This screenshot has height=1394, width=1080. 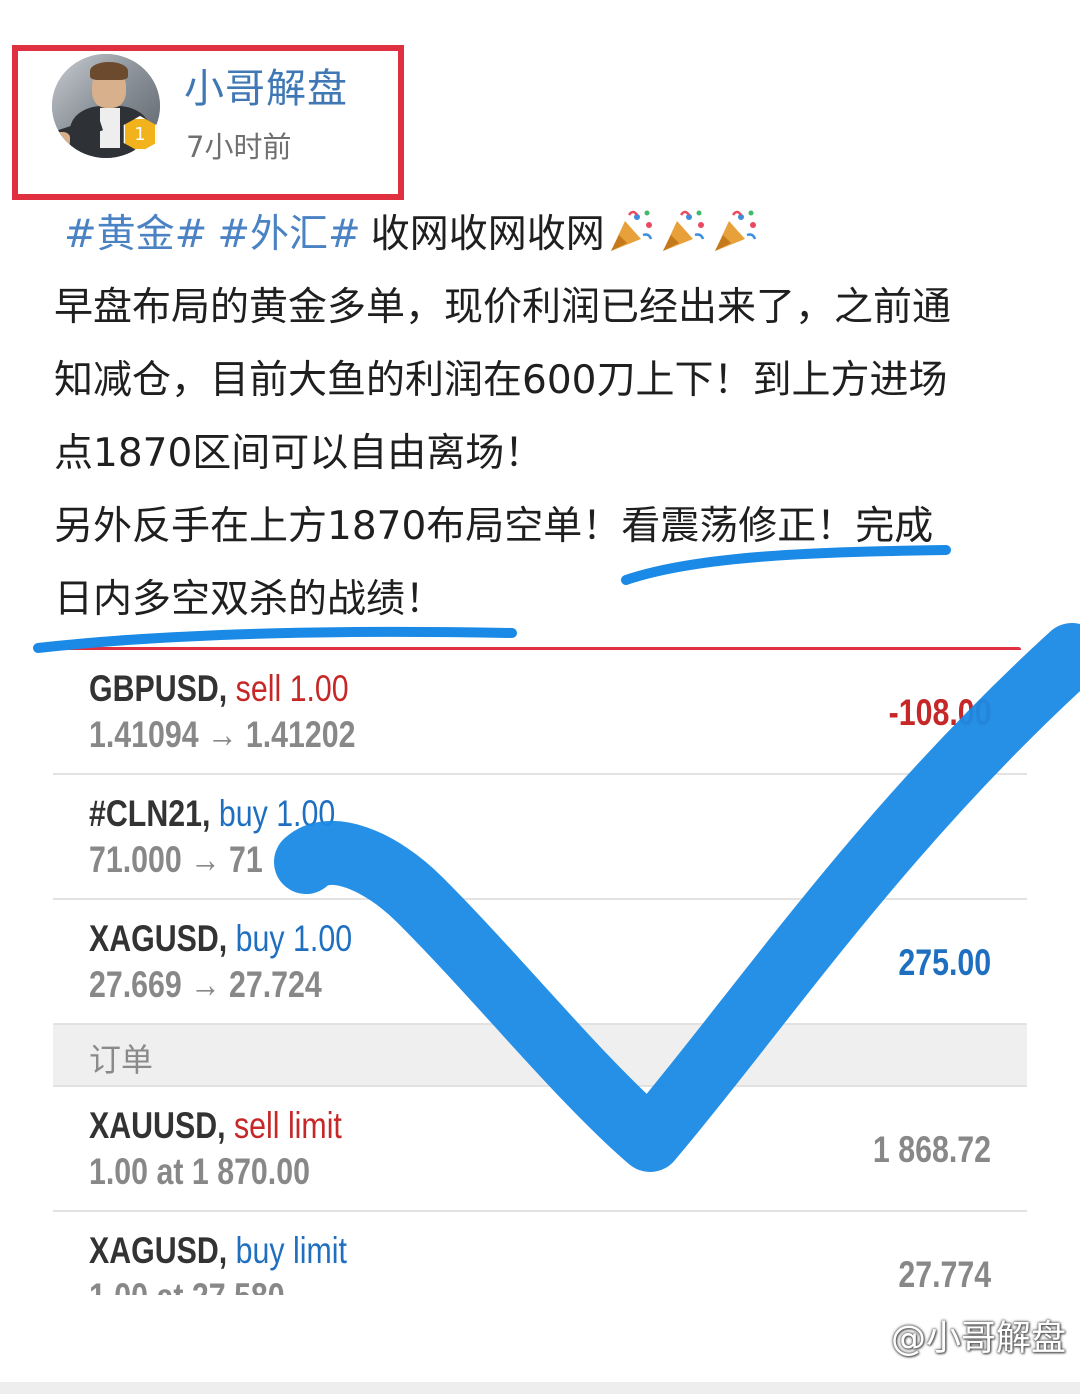 I want to click on order-detail: 1.00 at 27.580, so click(x=187, y=1285).